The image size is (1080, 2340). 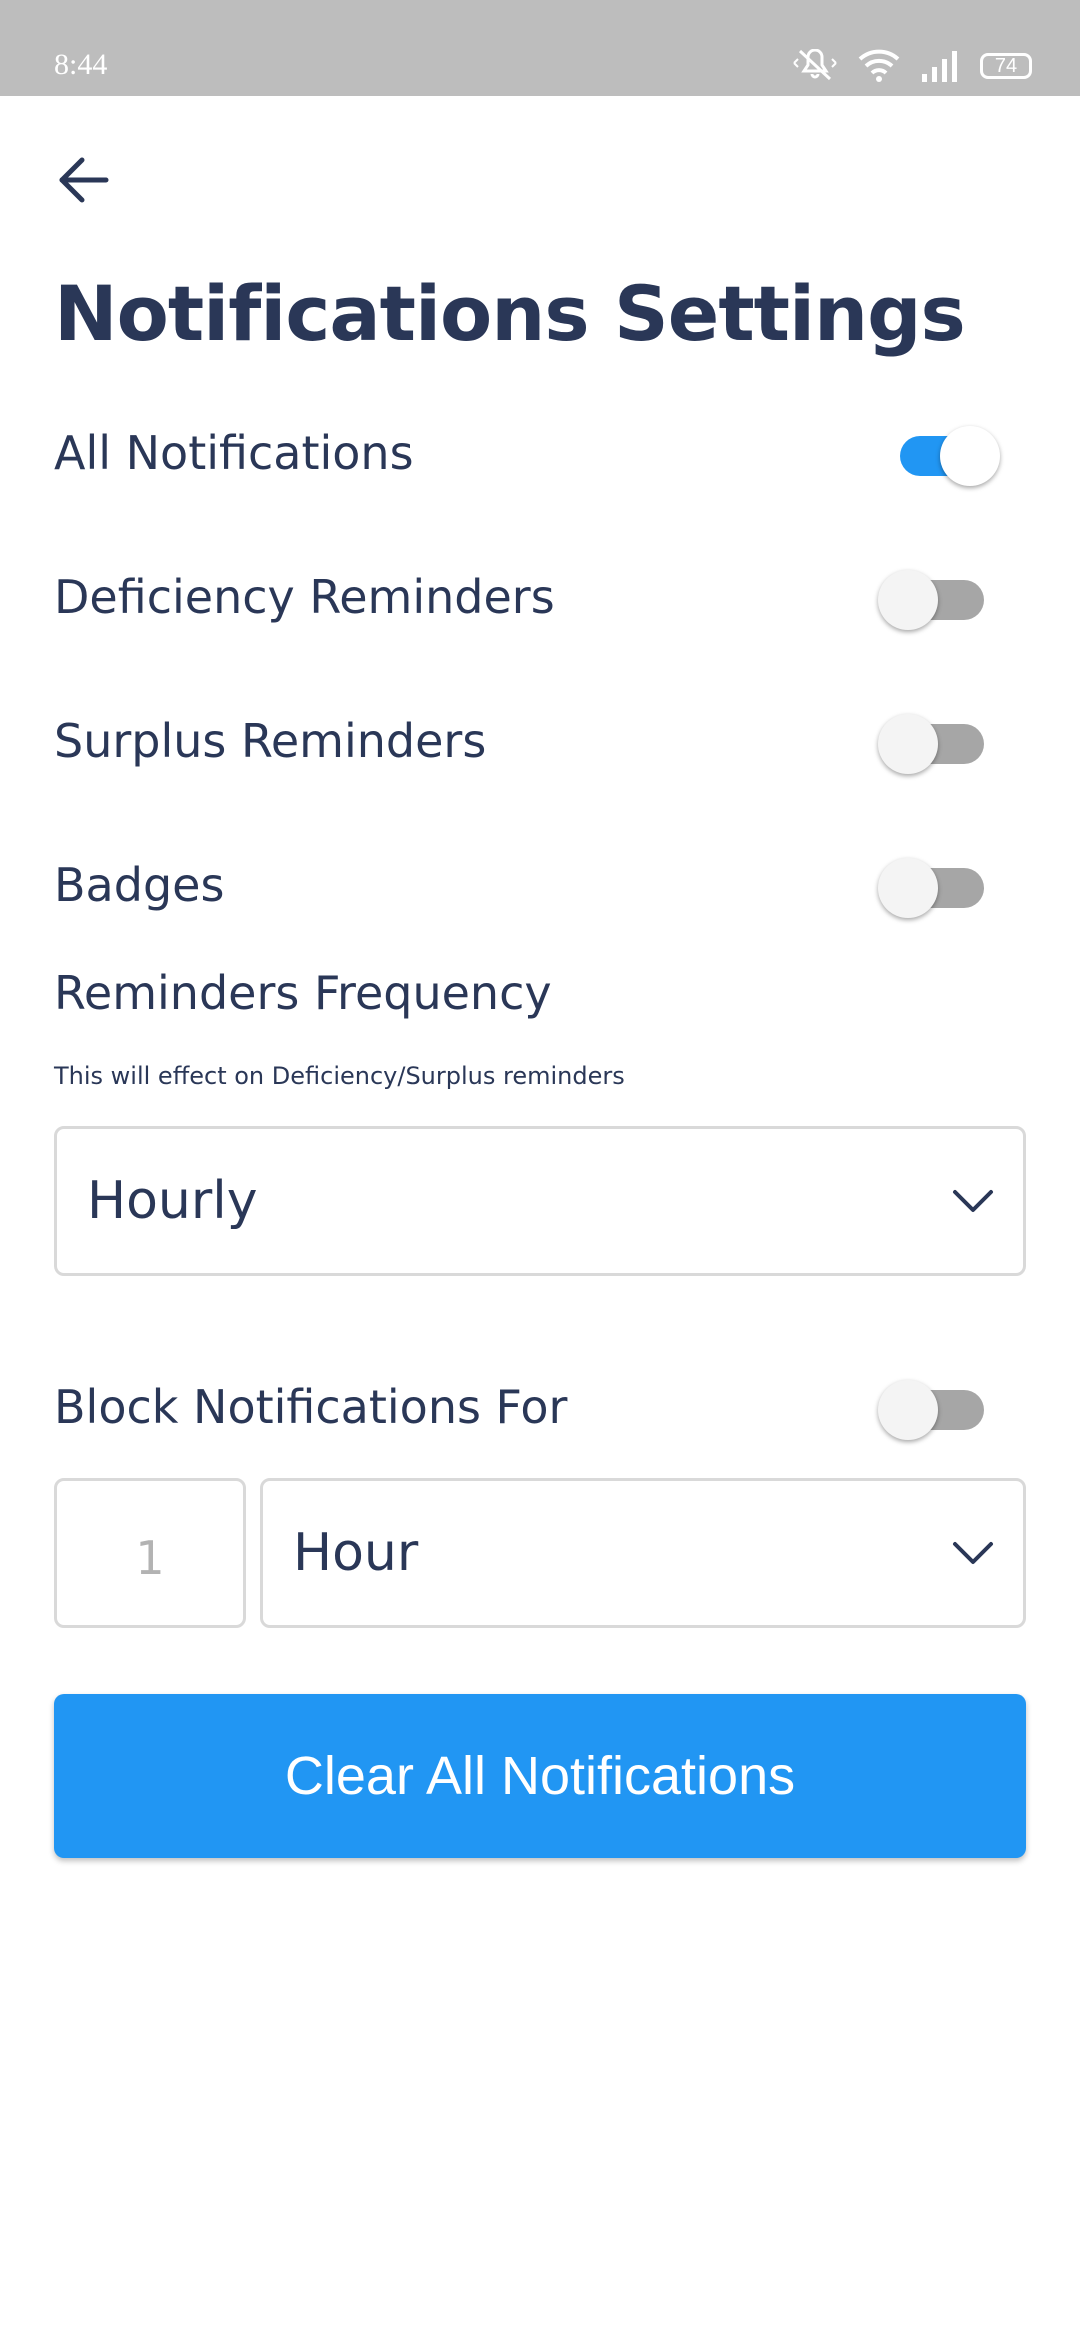 What do you see at coordinates (540, 1776) in the screenshot?
I see `clear-all-notifications-button: Clear All Notifications` at bounding box center [540, 1776].